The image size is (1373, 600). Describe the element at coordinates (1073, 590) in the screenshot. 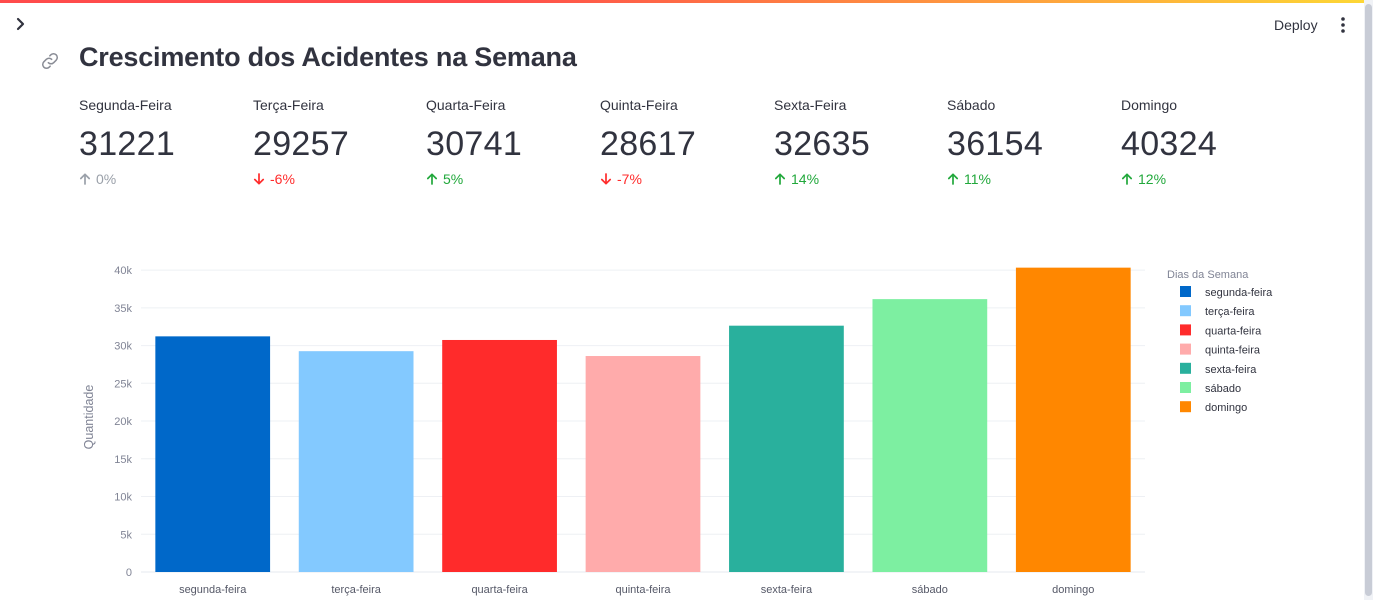

I see `x-tick-label: domingo` at that location.